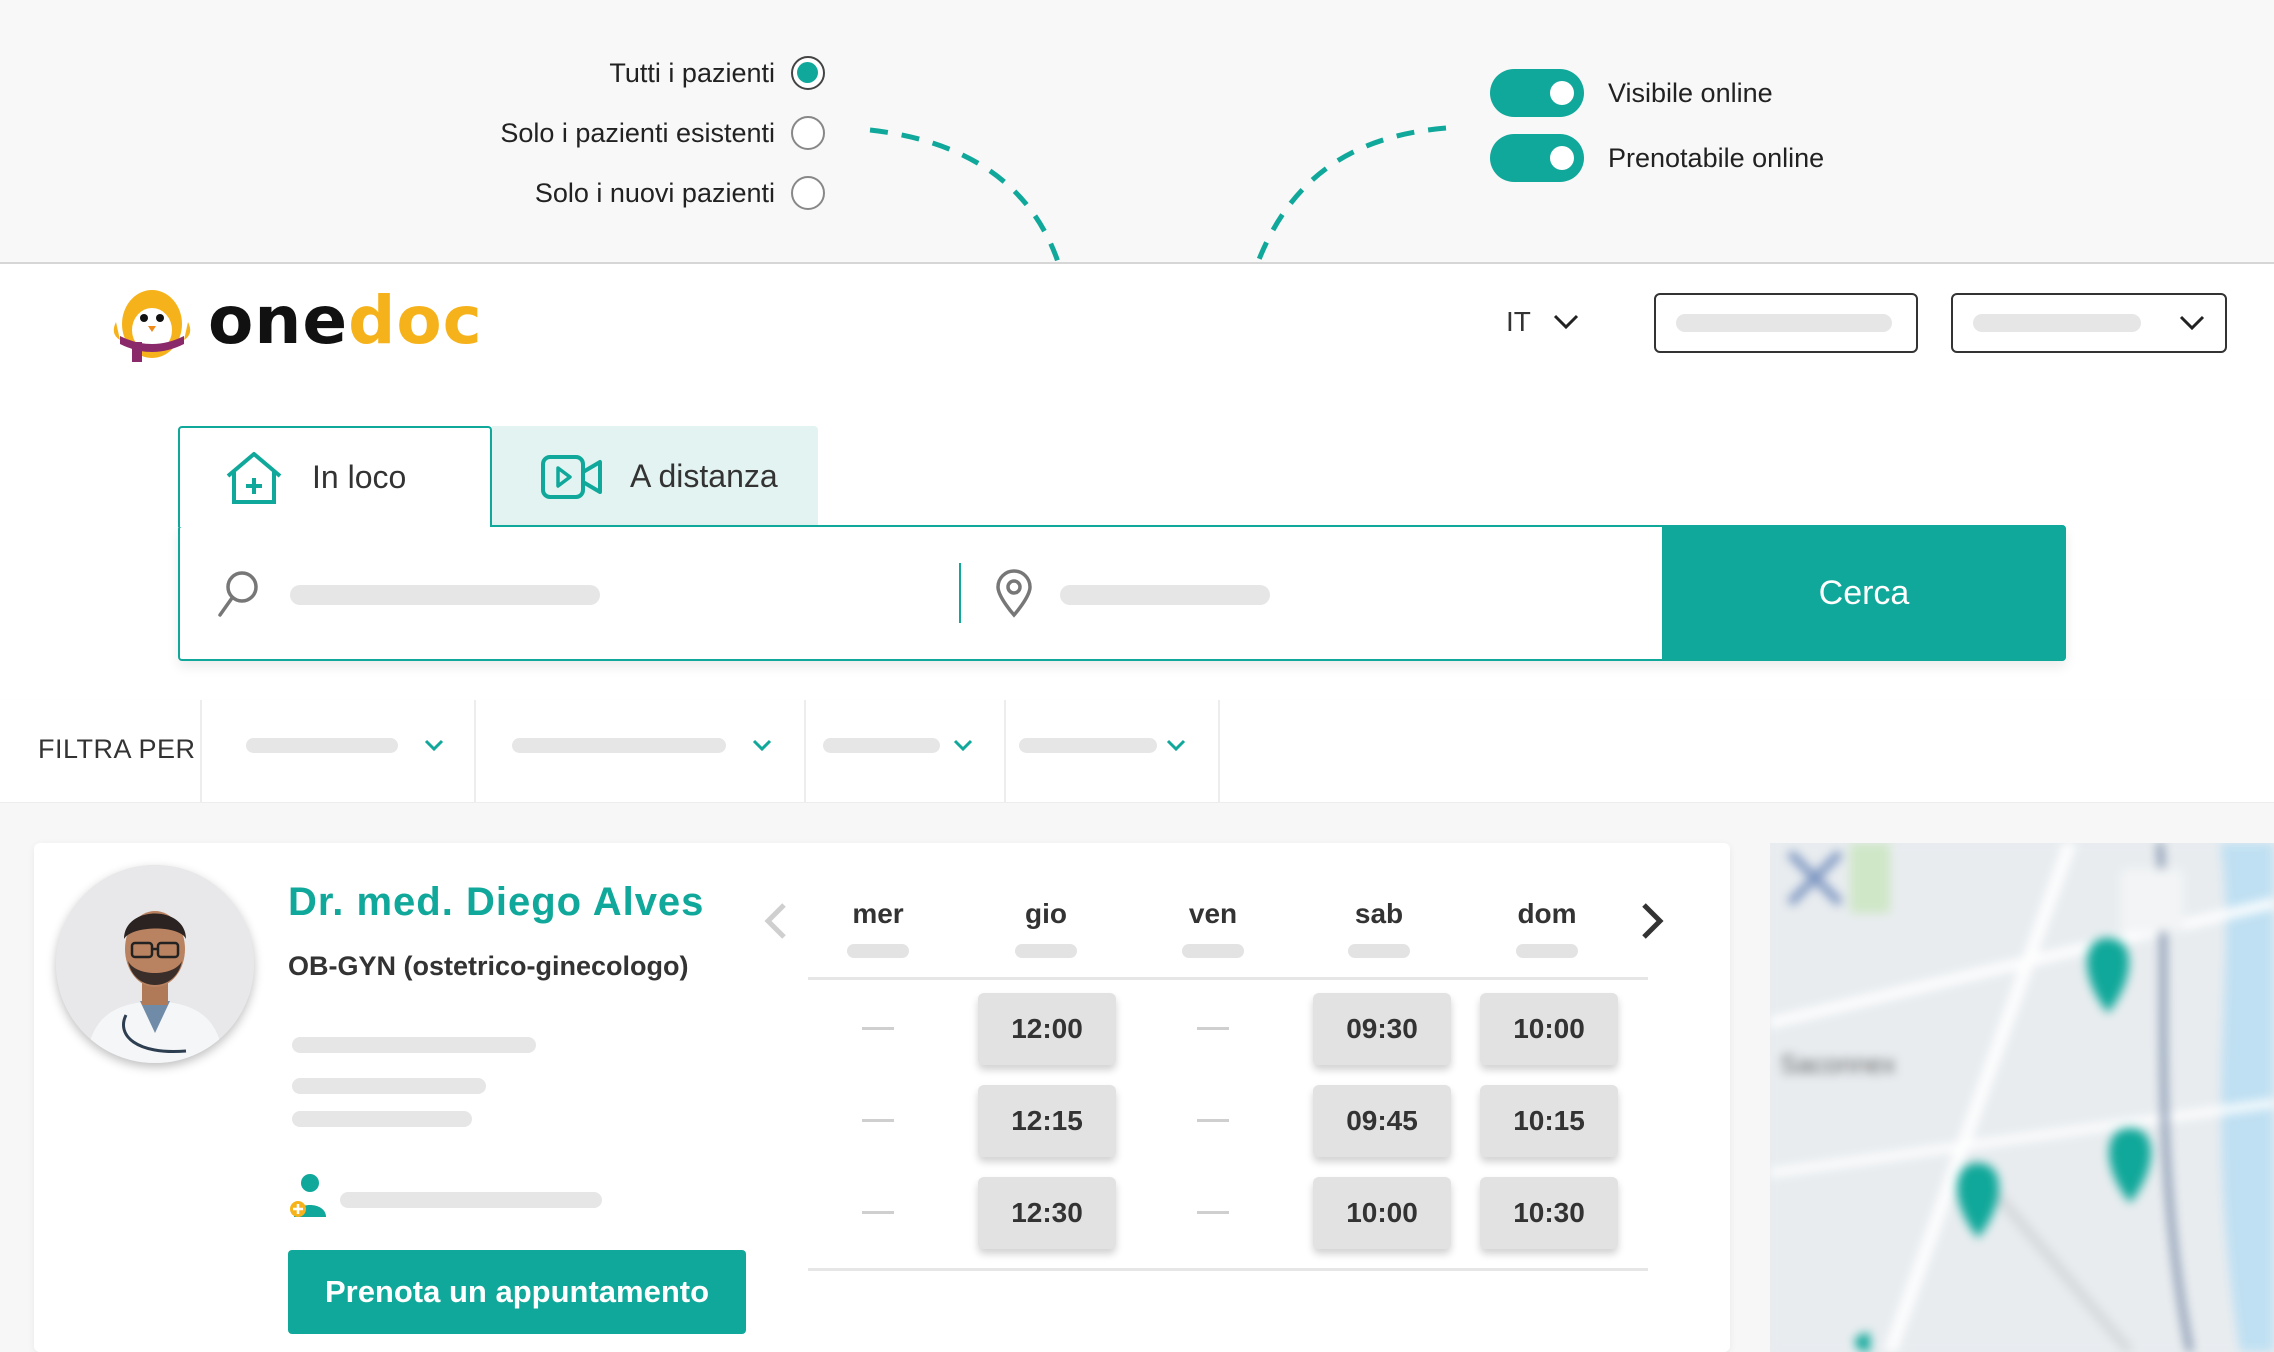  What do you see at coordinates (1690, 92) in the screenshot?
I see `toggle-label: Visibile online` at bounding box center [1690, 92].